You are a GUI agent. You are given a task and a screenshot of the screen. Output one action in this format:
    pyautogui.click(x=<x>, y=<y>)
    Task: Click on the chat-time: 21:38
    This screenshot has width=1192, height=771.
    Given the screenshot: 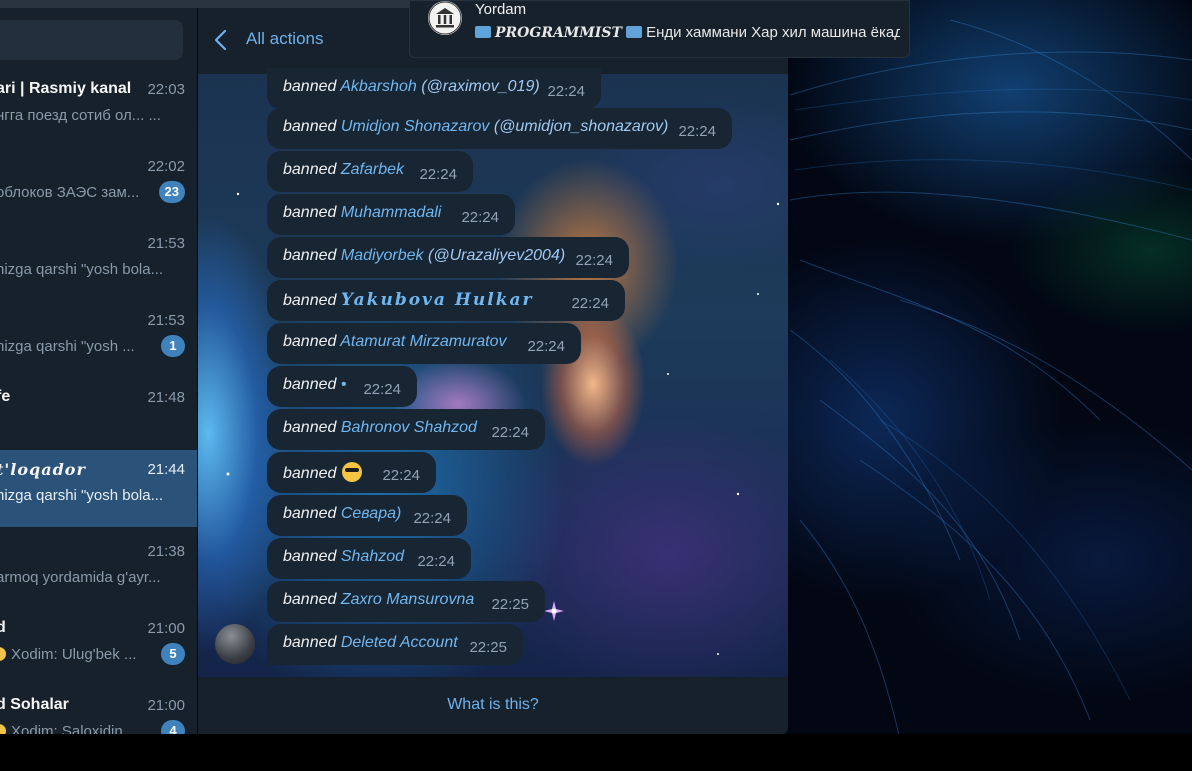 What is the action you would take?
    pyautogui.click(x=166, y=551)
    